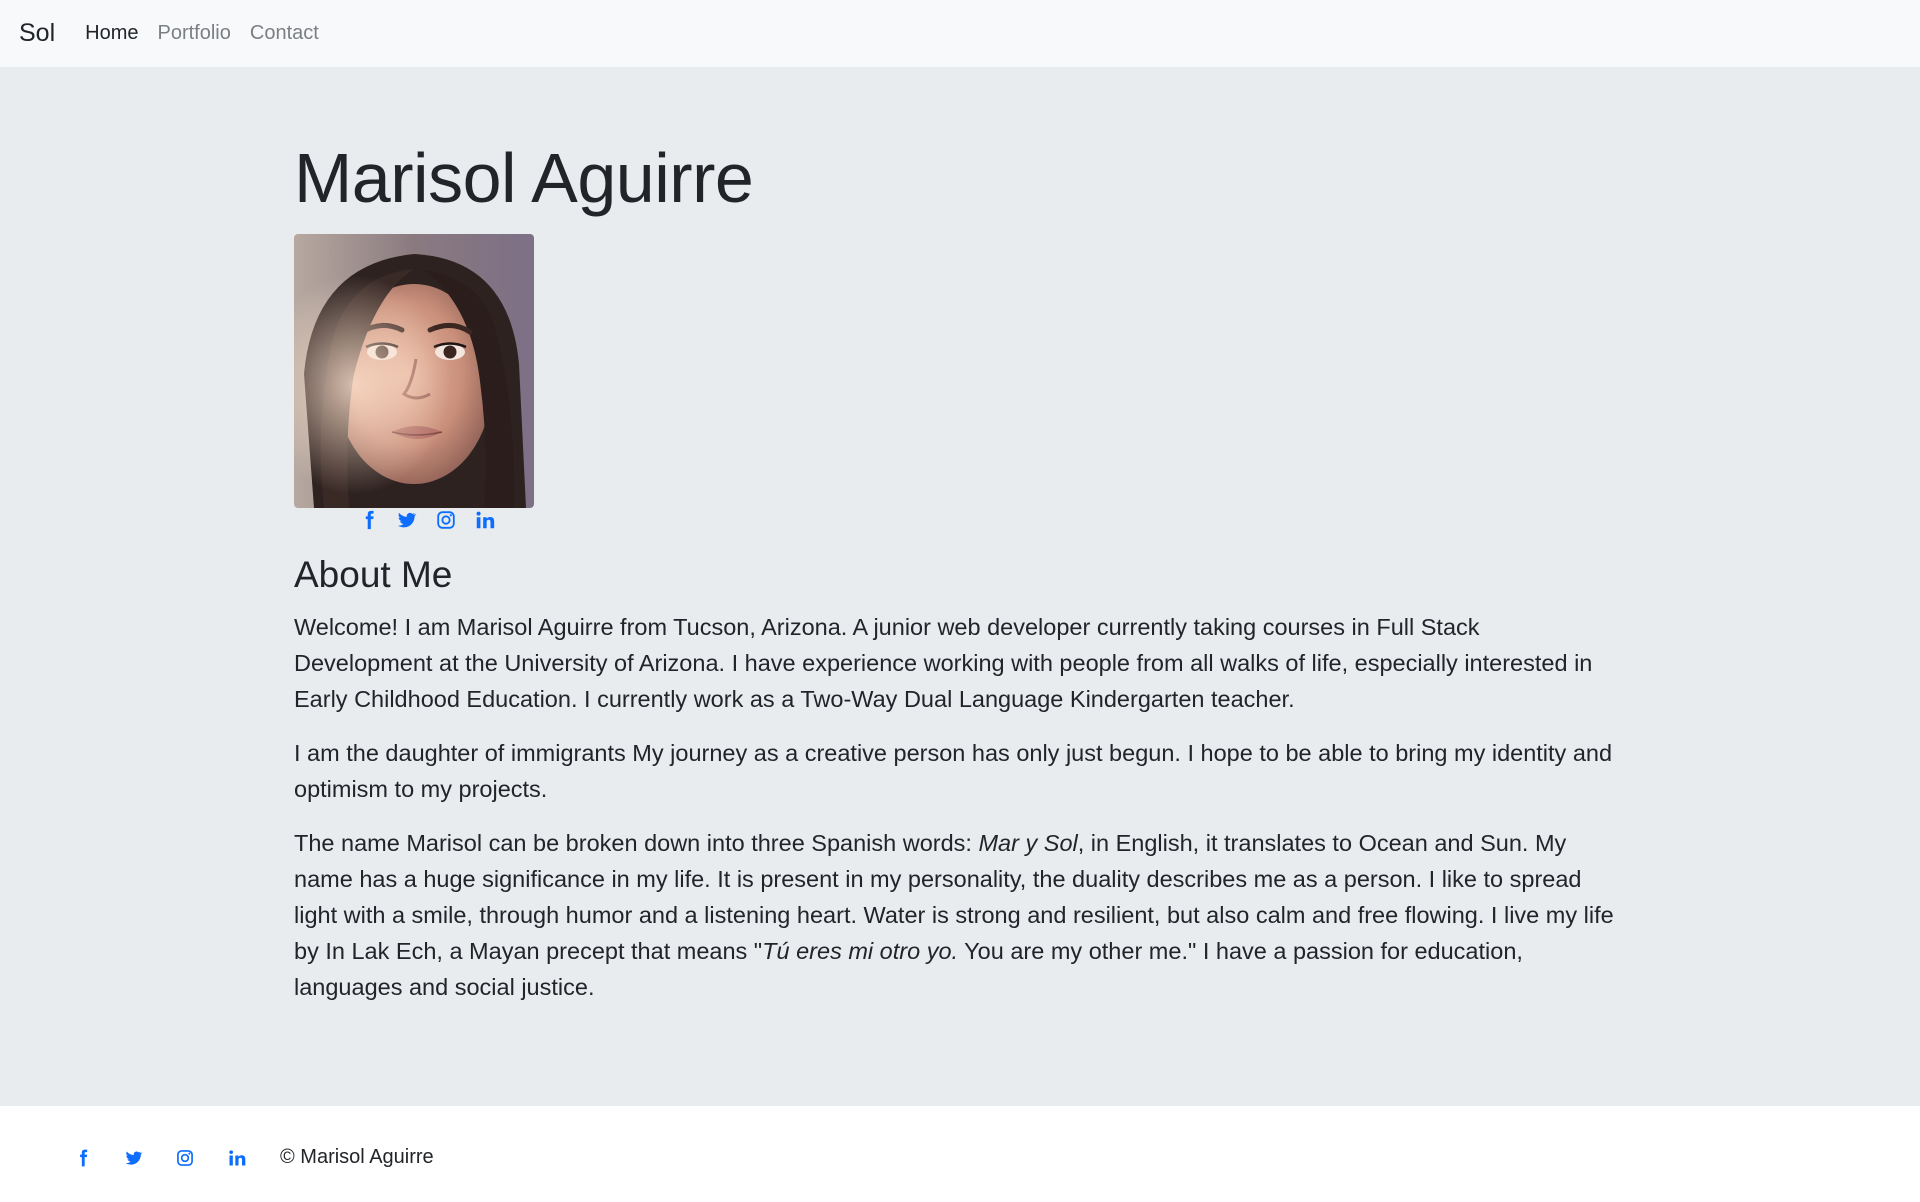 This screenshot has height=1202, width=1920. I want to click on nav-link-home: Home, so click(111, 33).